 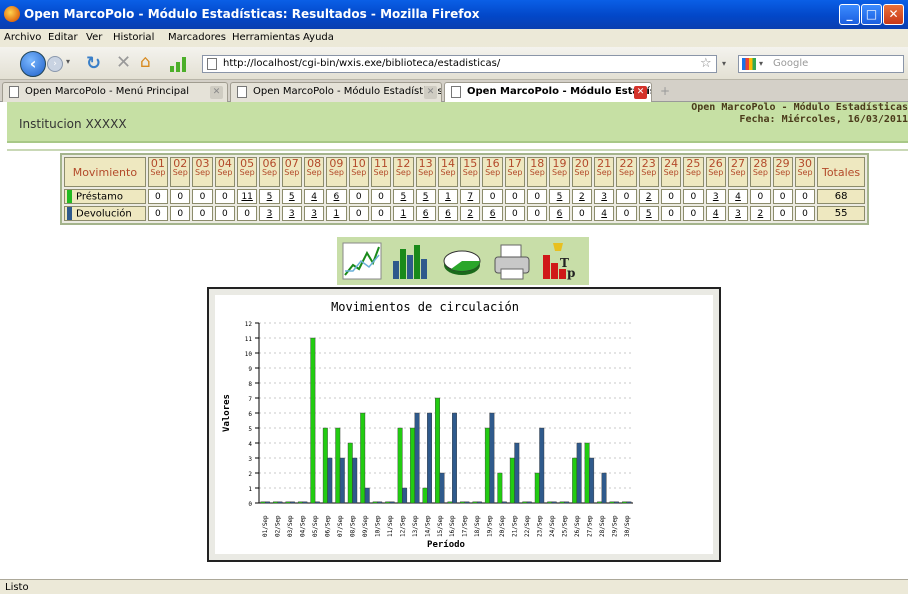 I want to click on tab-resultados: Open MarcoPolo - Módulo Estadís... ✕, so click(x=548, y=92).